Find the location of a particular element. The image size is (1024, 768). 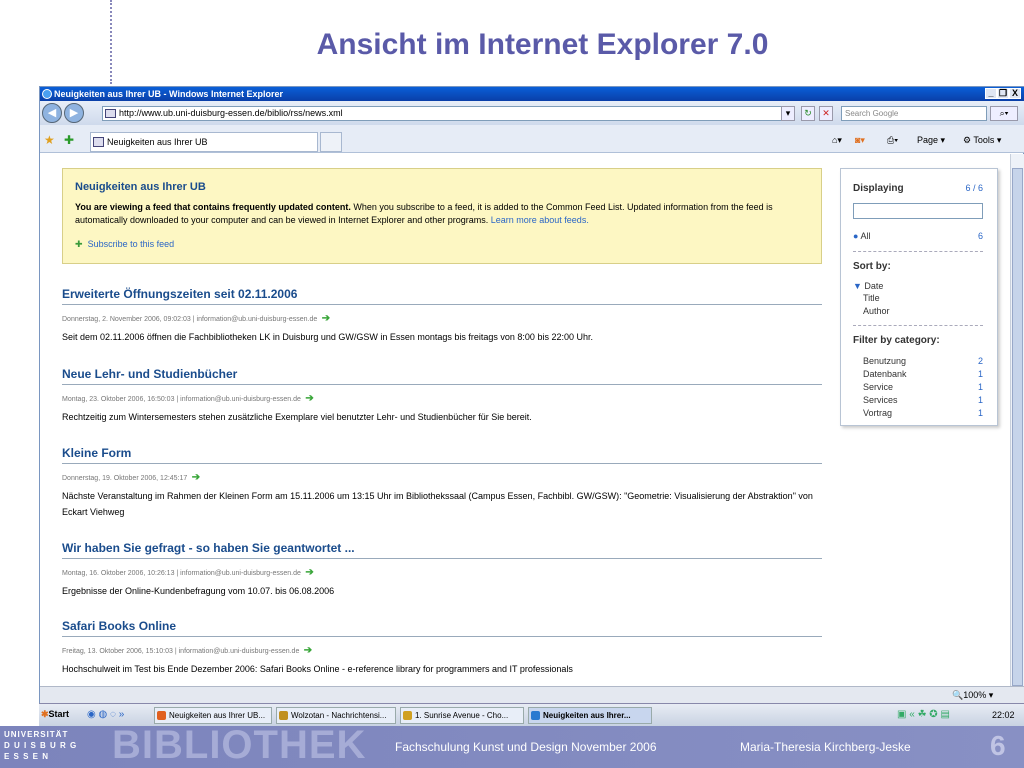

post-meta: Donnerstag, 19. Oktober 2006, 12:45:17 is located at coordinates (125, 478).